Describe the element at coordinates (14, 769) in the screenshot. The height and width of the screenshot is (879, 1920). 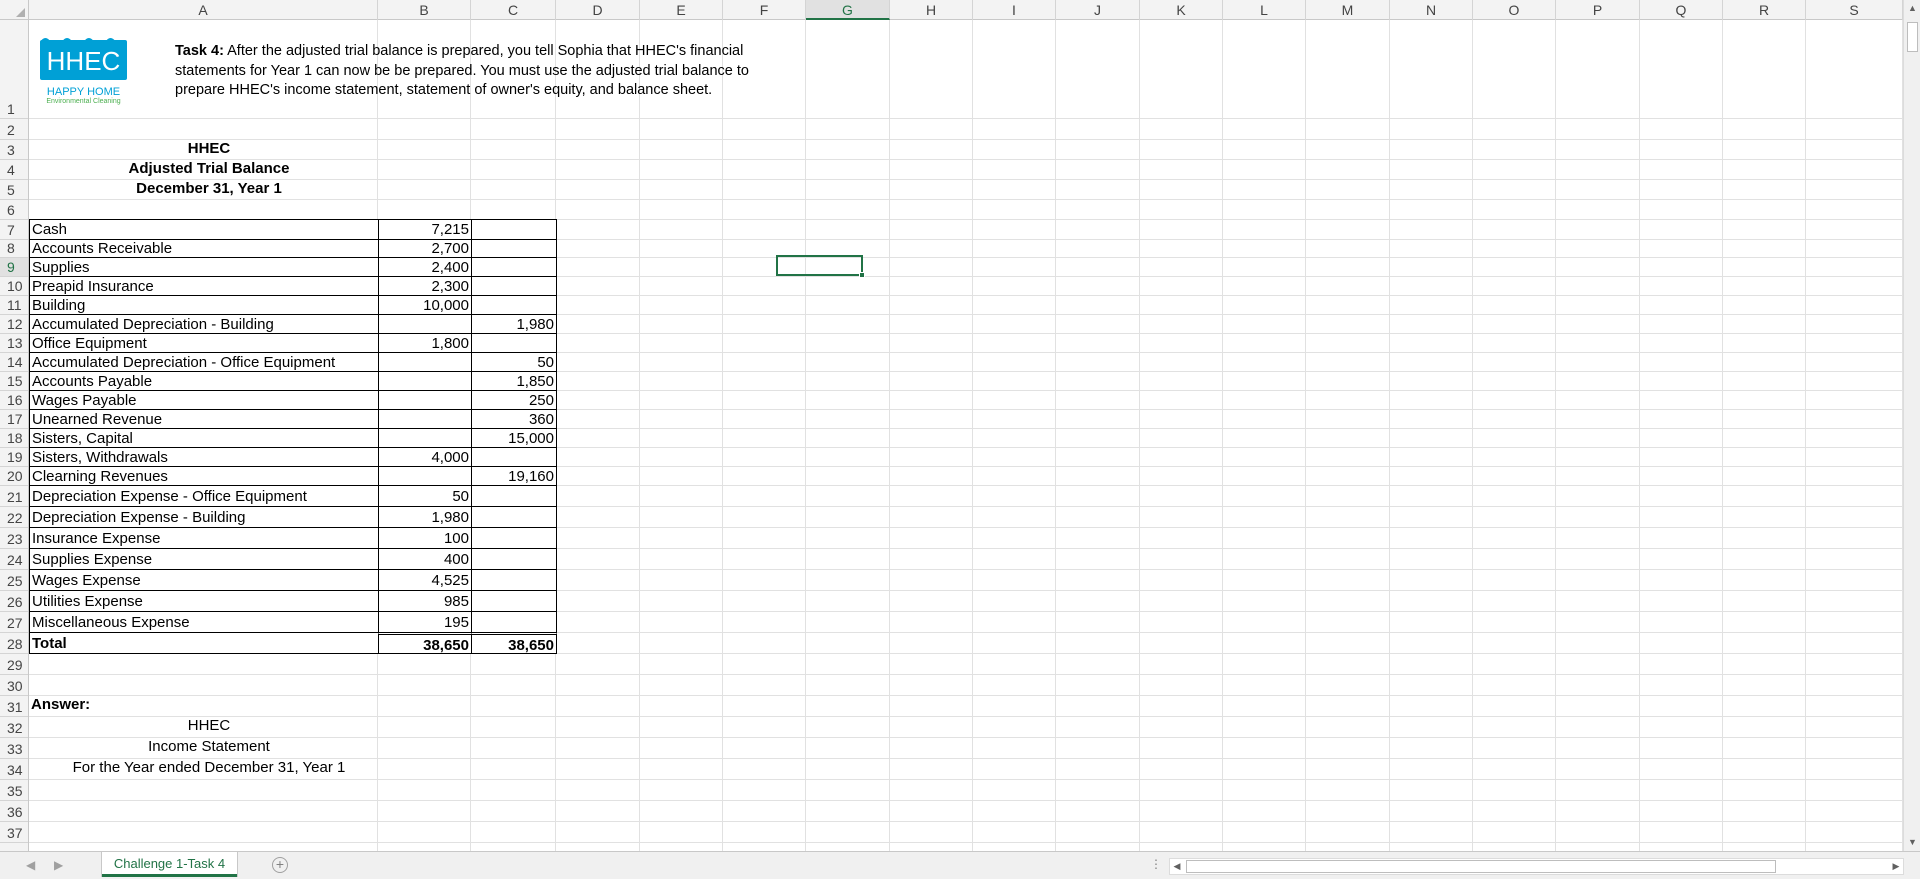
I see `row-header-34: 34` at that location.